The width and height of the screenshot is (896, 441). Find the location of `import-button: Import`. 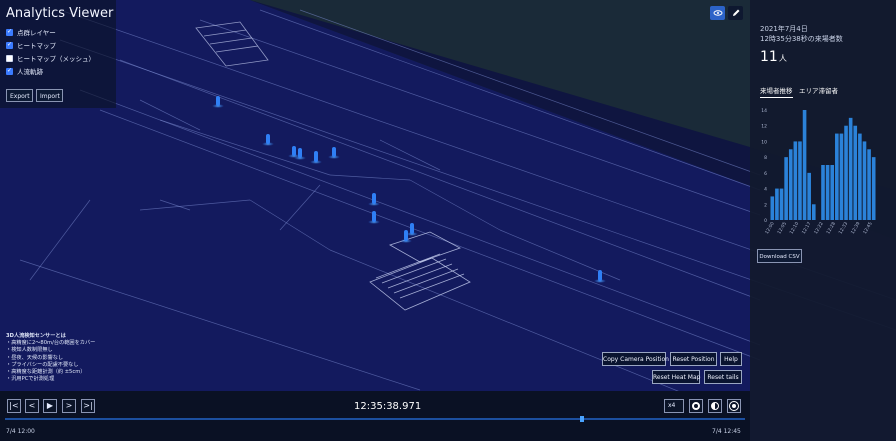

import-button: Import is located at coordinates (49, 95).